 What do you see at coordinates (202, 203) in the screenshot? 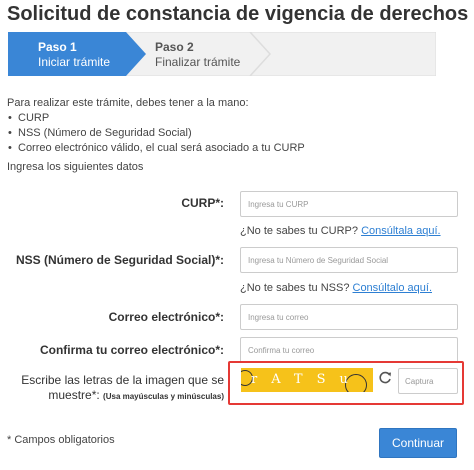
I see `curp-label: CURP*:` at bounding box center [202, 203].